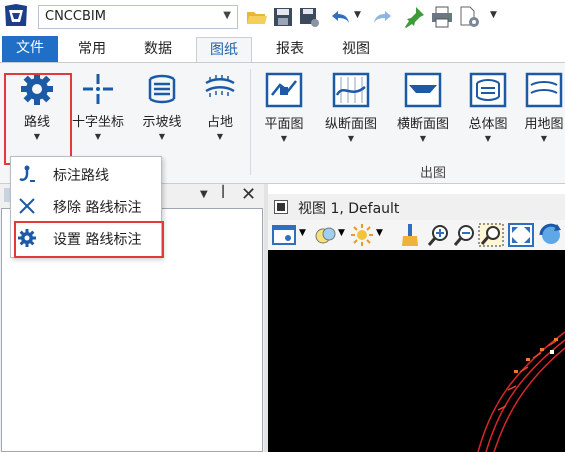 This screenshot has height=452, width=565. Describe the element at coordinates (38, 119) in the screenshot. I see `highlight-frame-route` at that location.